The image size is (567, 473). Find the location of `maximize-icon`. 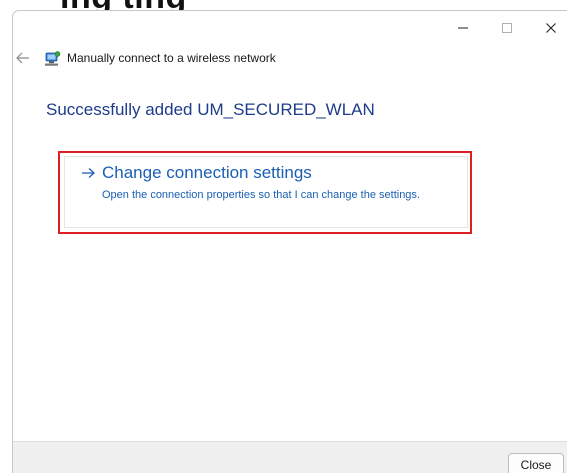

maximize-icon is located at coordinates (507, 28).